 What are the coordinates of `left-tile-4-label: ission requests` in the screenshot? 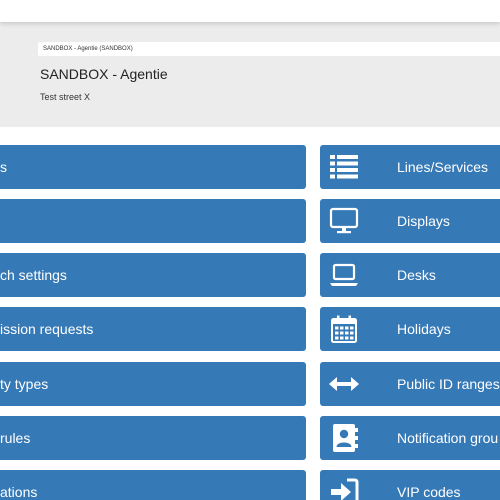 It's located at (47, 329).